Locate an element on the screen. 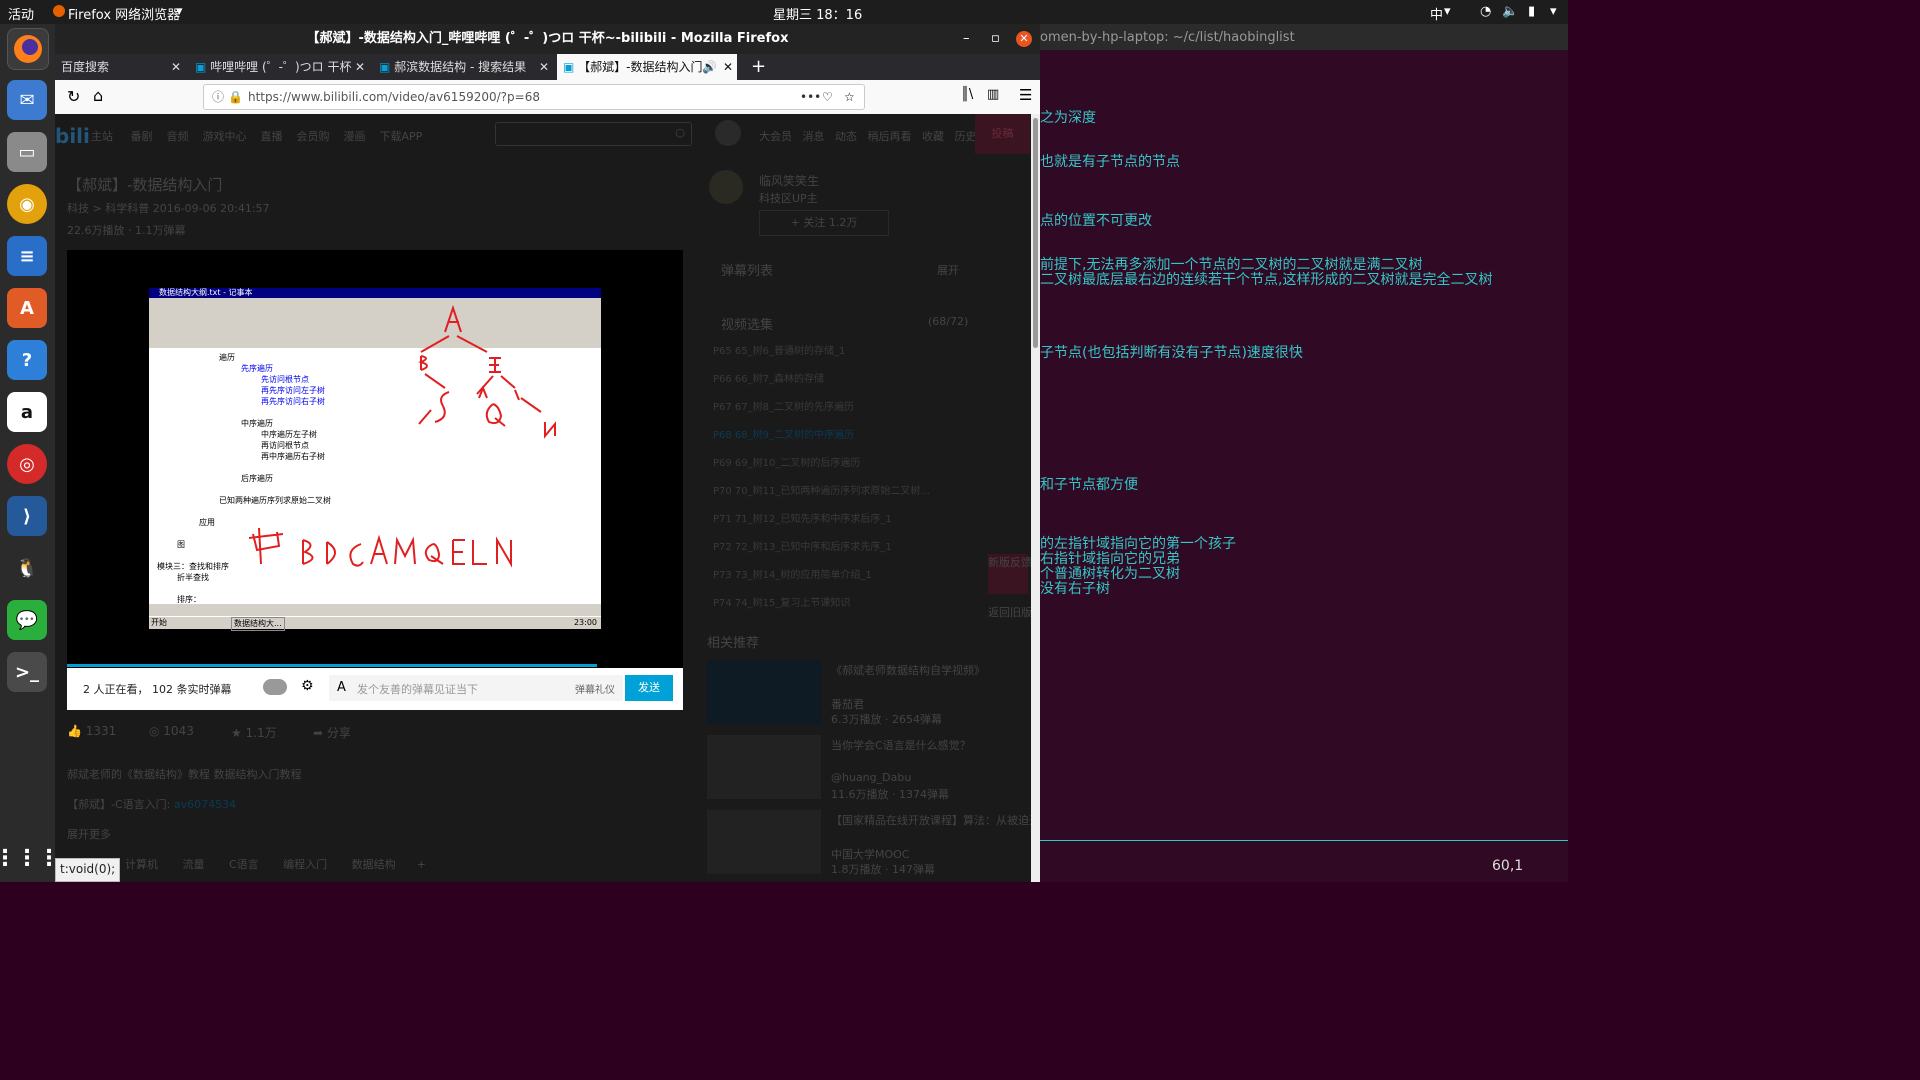 The image size is (1920, 1080). add-tag-button: + is located at coordinates (421, 864).